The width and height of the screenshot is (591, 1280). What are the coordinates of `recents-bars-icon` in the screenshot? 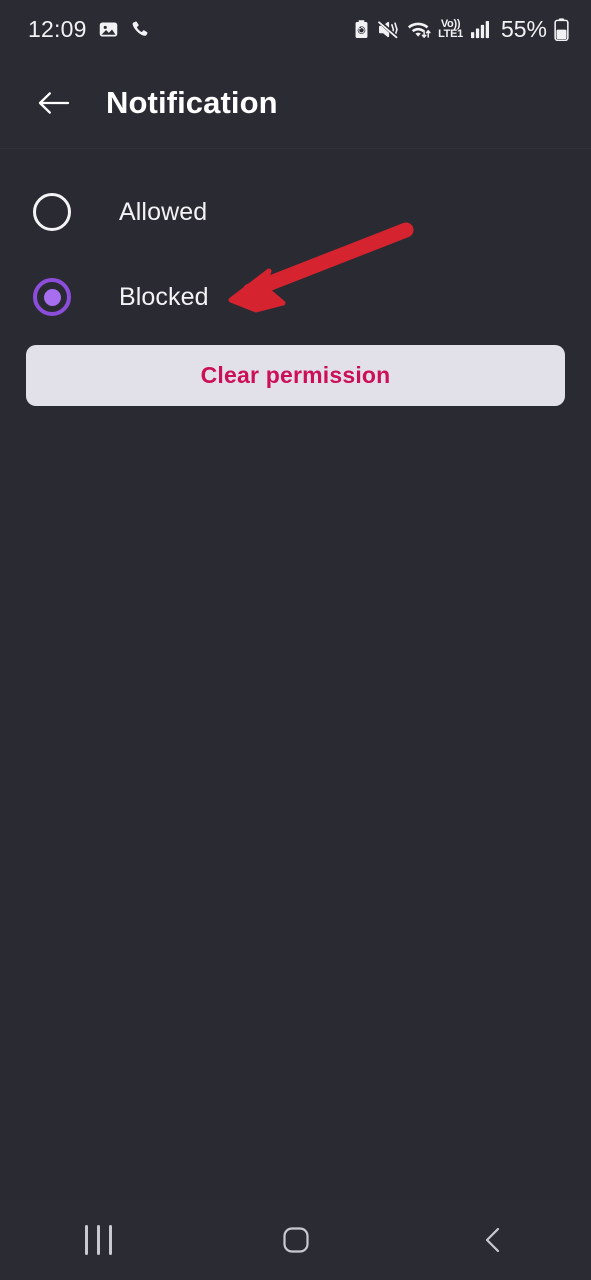 It's located at (98, 1240).